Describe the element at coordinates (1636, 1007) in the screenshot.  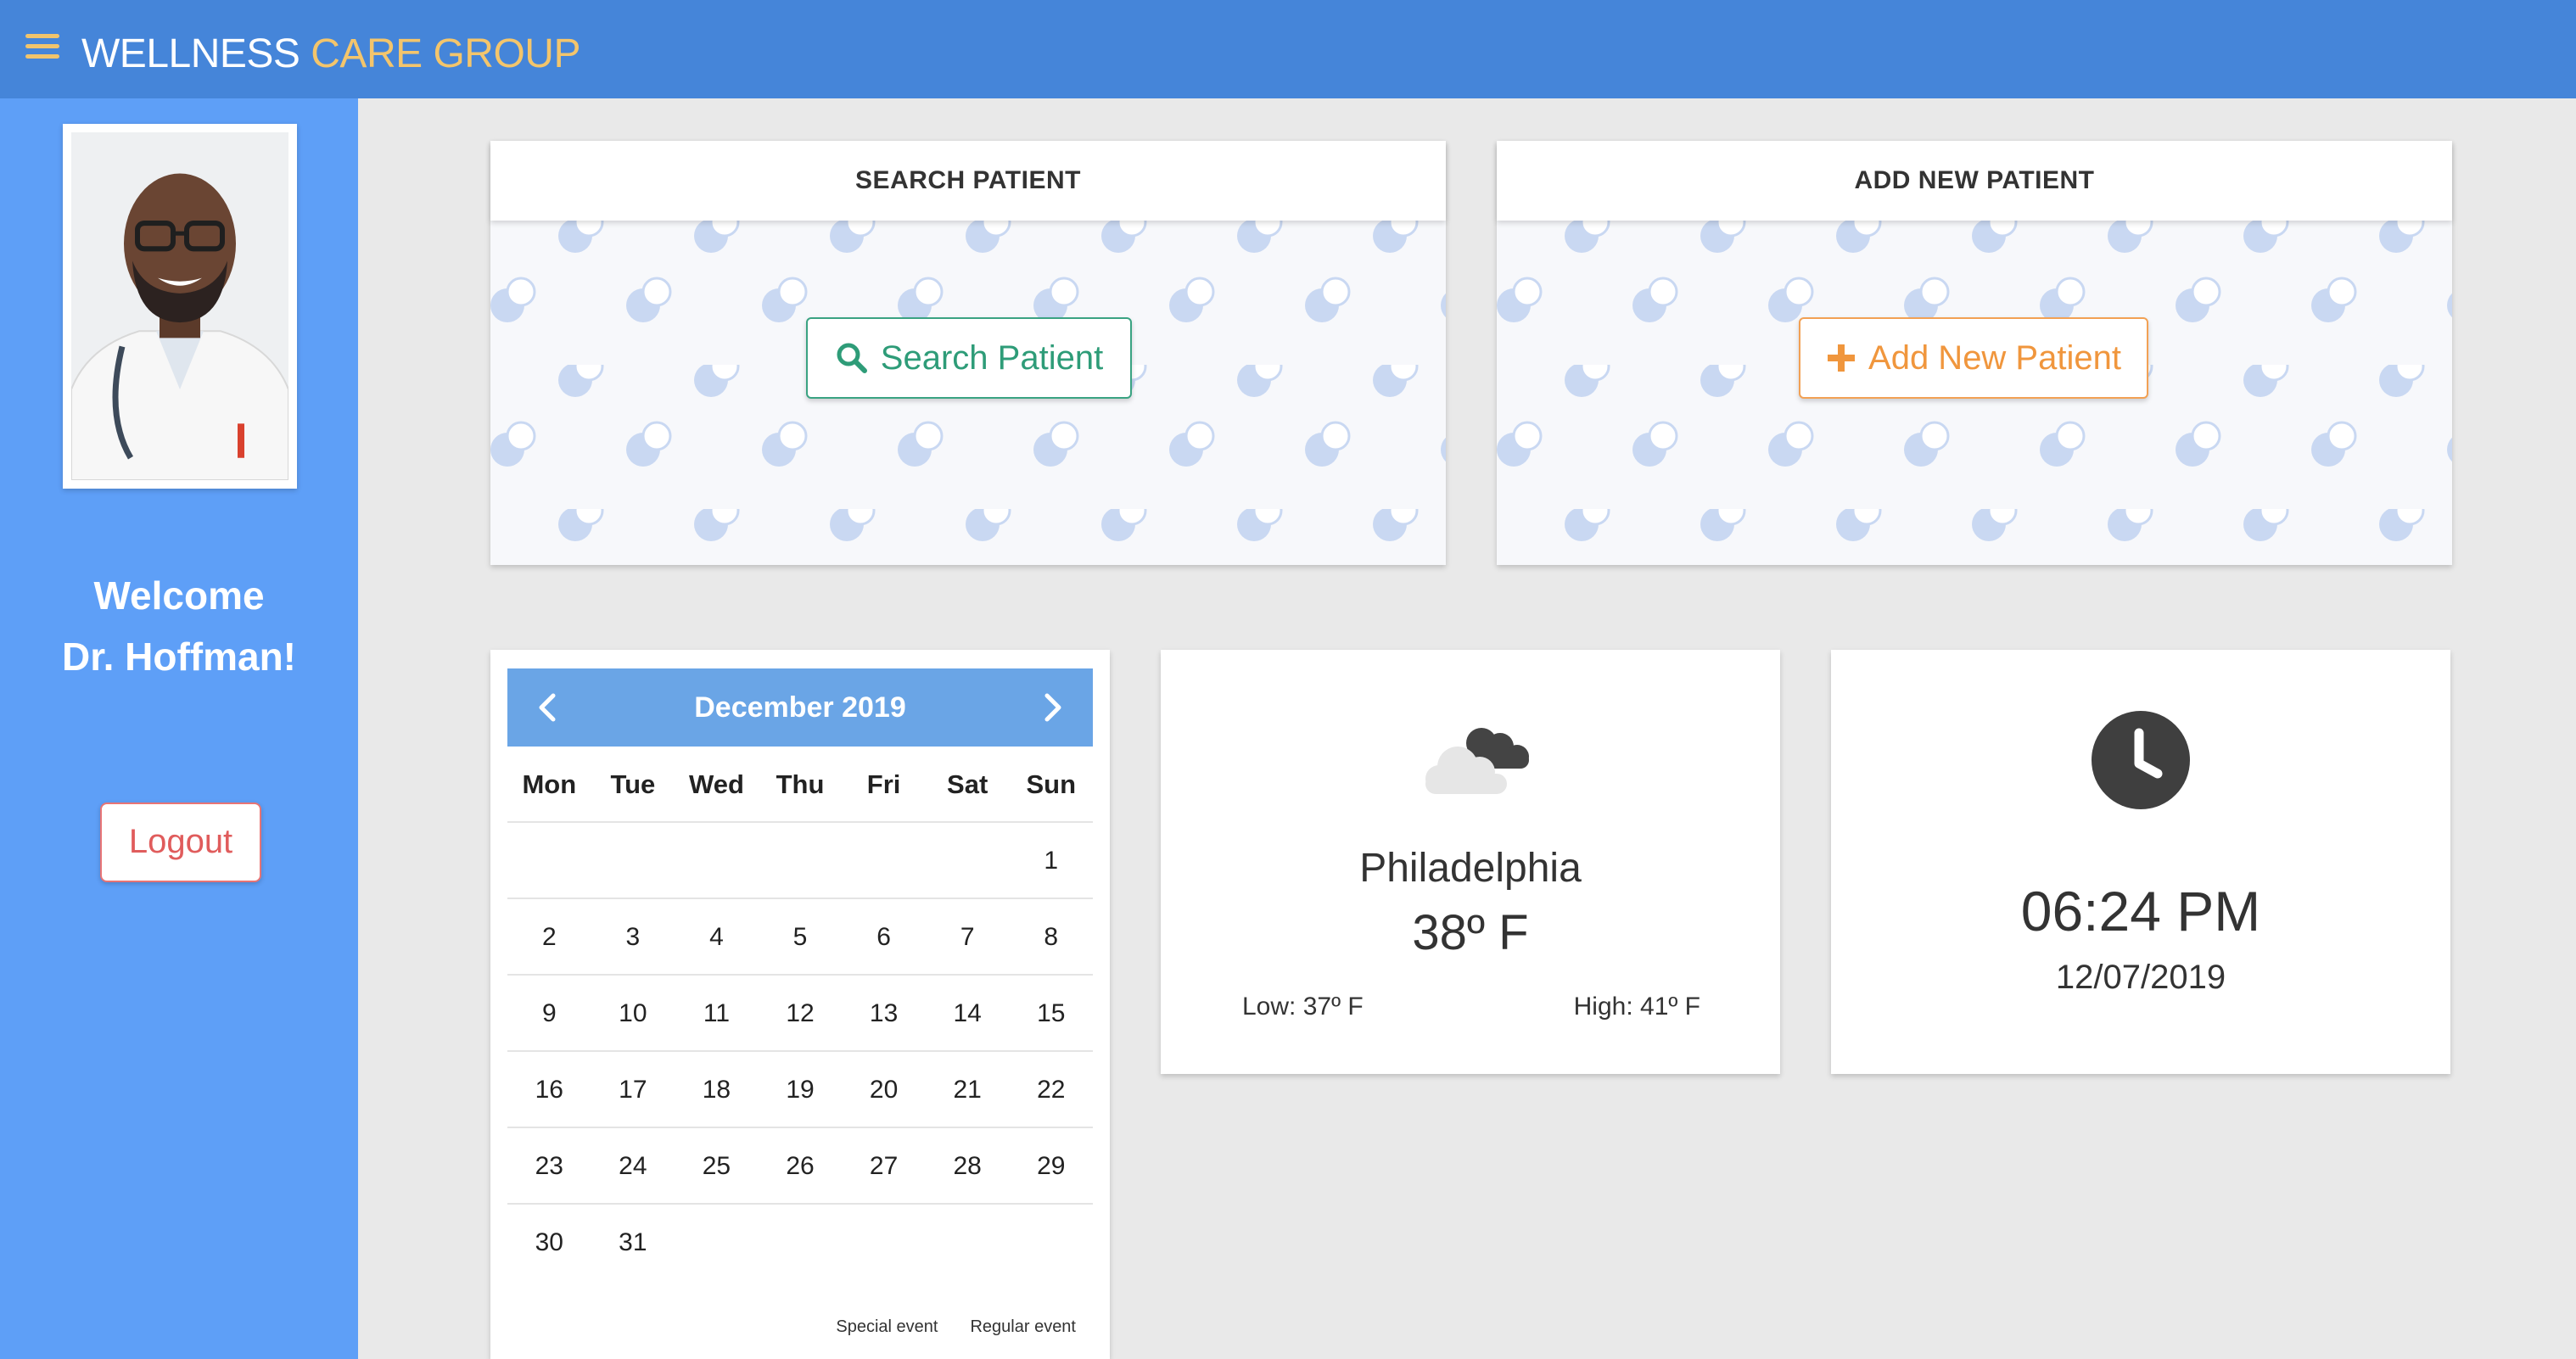
I see `weather-high: High: 41º F` at that location.